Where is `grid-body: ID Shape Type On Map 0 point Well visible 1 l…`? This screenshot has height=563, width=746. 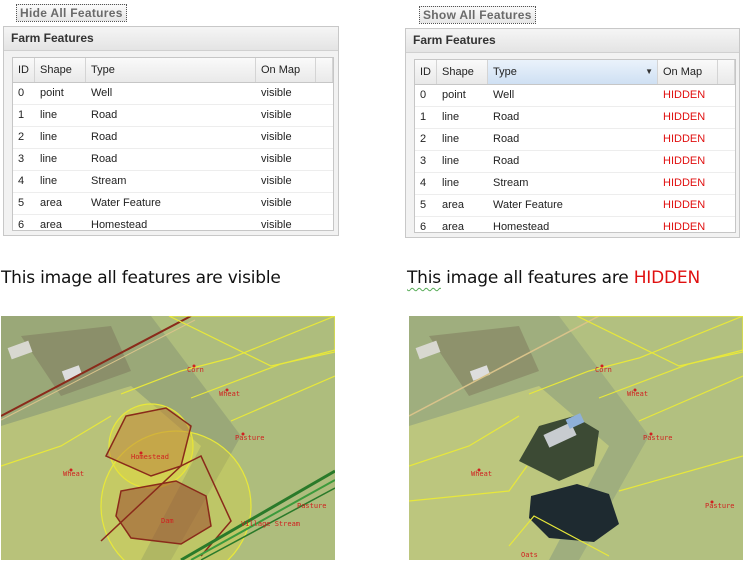 grid-body: ID Shape Type On Map 0 point Well visible 1 l… is located at coordinates (173, 144).